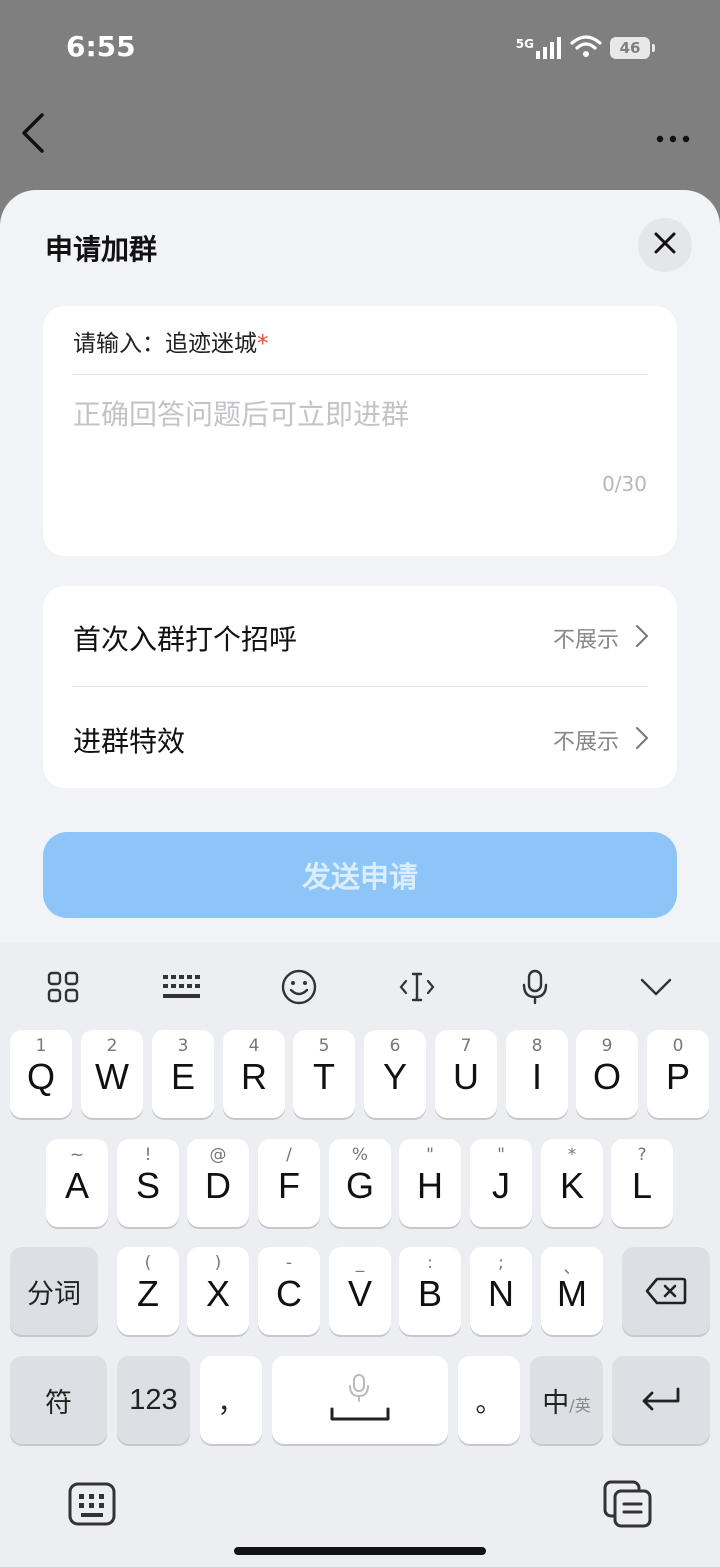 The image size is (720, 1567). I want to click on key-k: * K, so click(572, 1183).